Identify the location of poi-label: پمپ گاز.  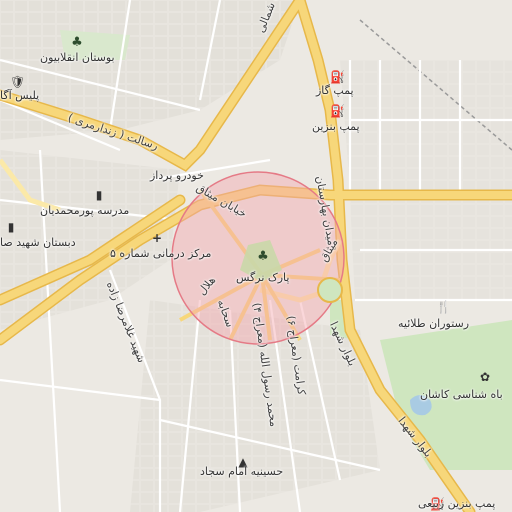
(335, 90).